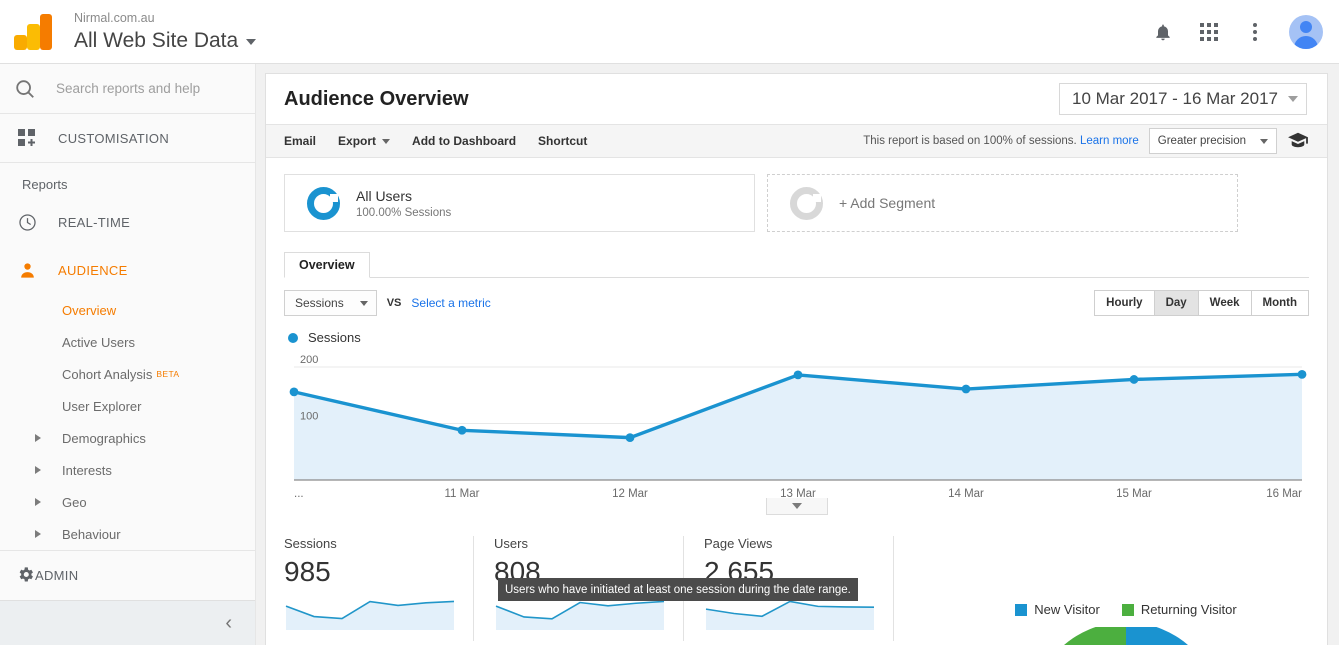  Describe the element at coordinates (369, 617) in the screenshot. I see `tile-sparkline` at that location.